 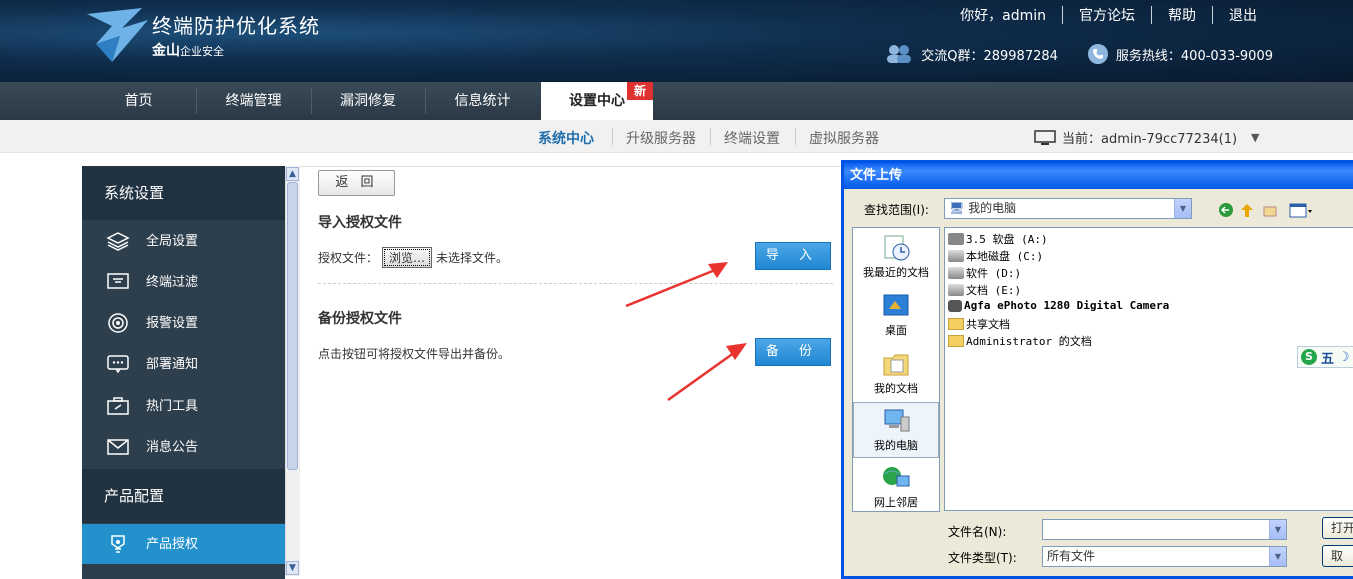 What do you see at coordinates (1194, 56) in the screenshot?
I see `hotline: 服务热线：400-033-9009` at bounding box center [1194, 56].